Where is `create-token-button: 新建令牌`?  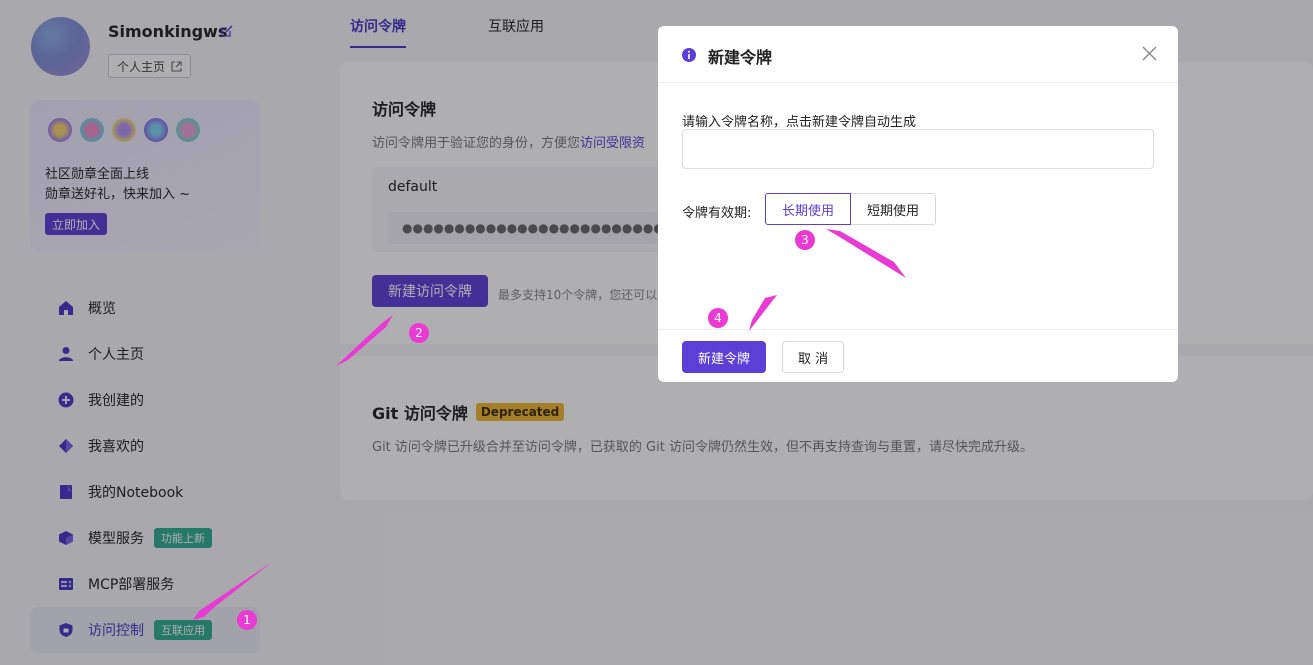 create-token-button: 新建令牌 is located at coordinates (724, 357).